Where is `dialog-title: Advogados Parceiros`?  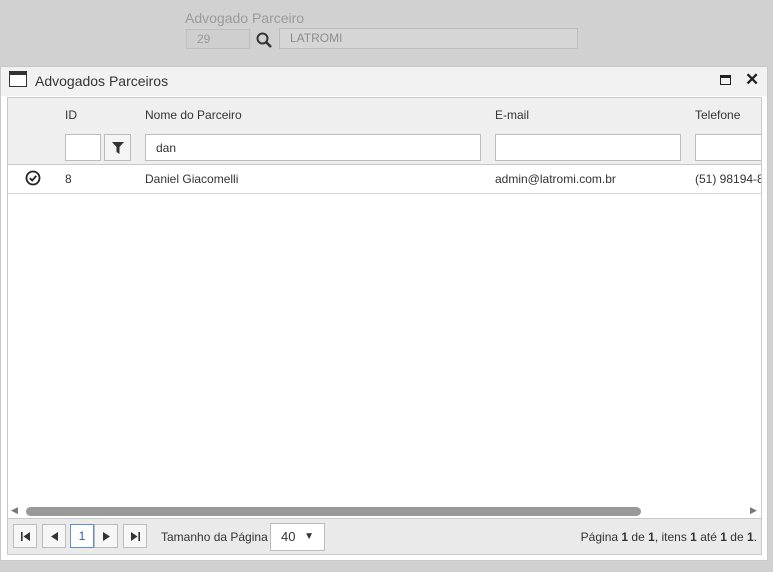 dialog-title: Advogados Parceiros is located at coordinates (102, 81).